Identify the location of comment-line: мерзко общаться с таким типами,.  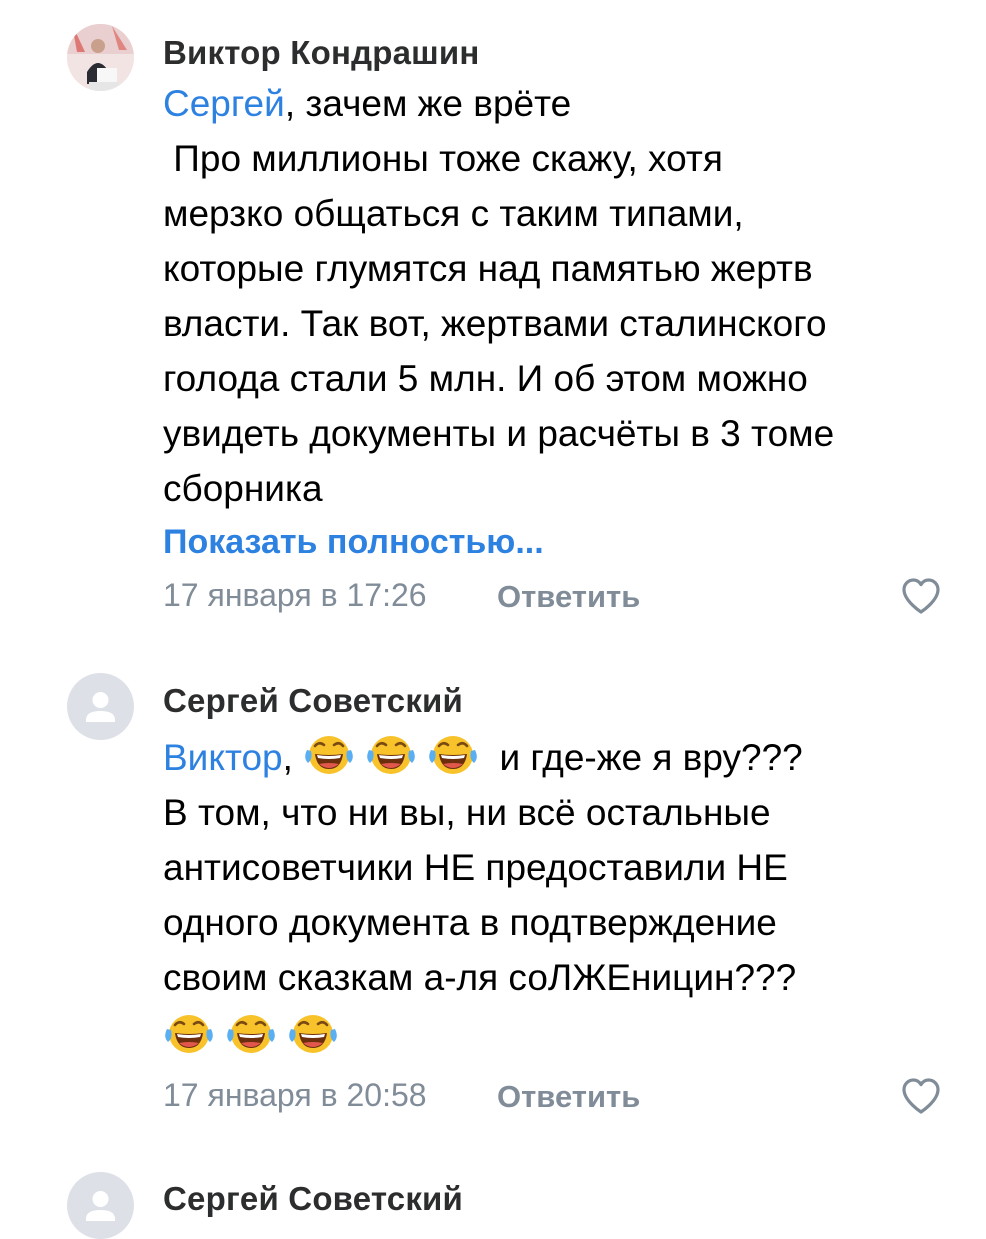
(453, 213).